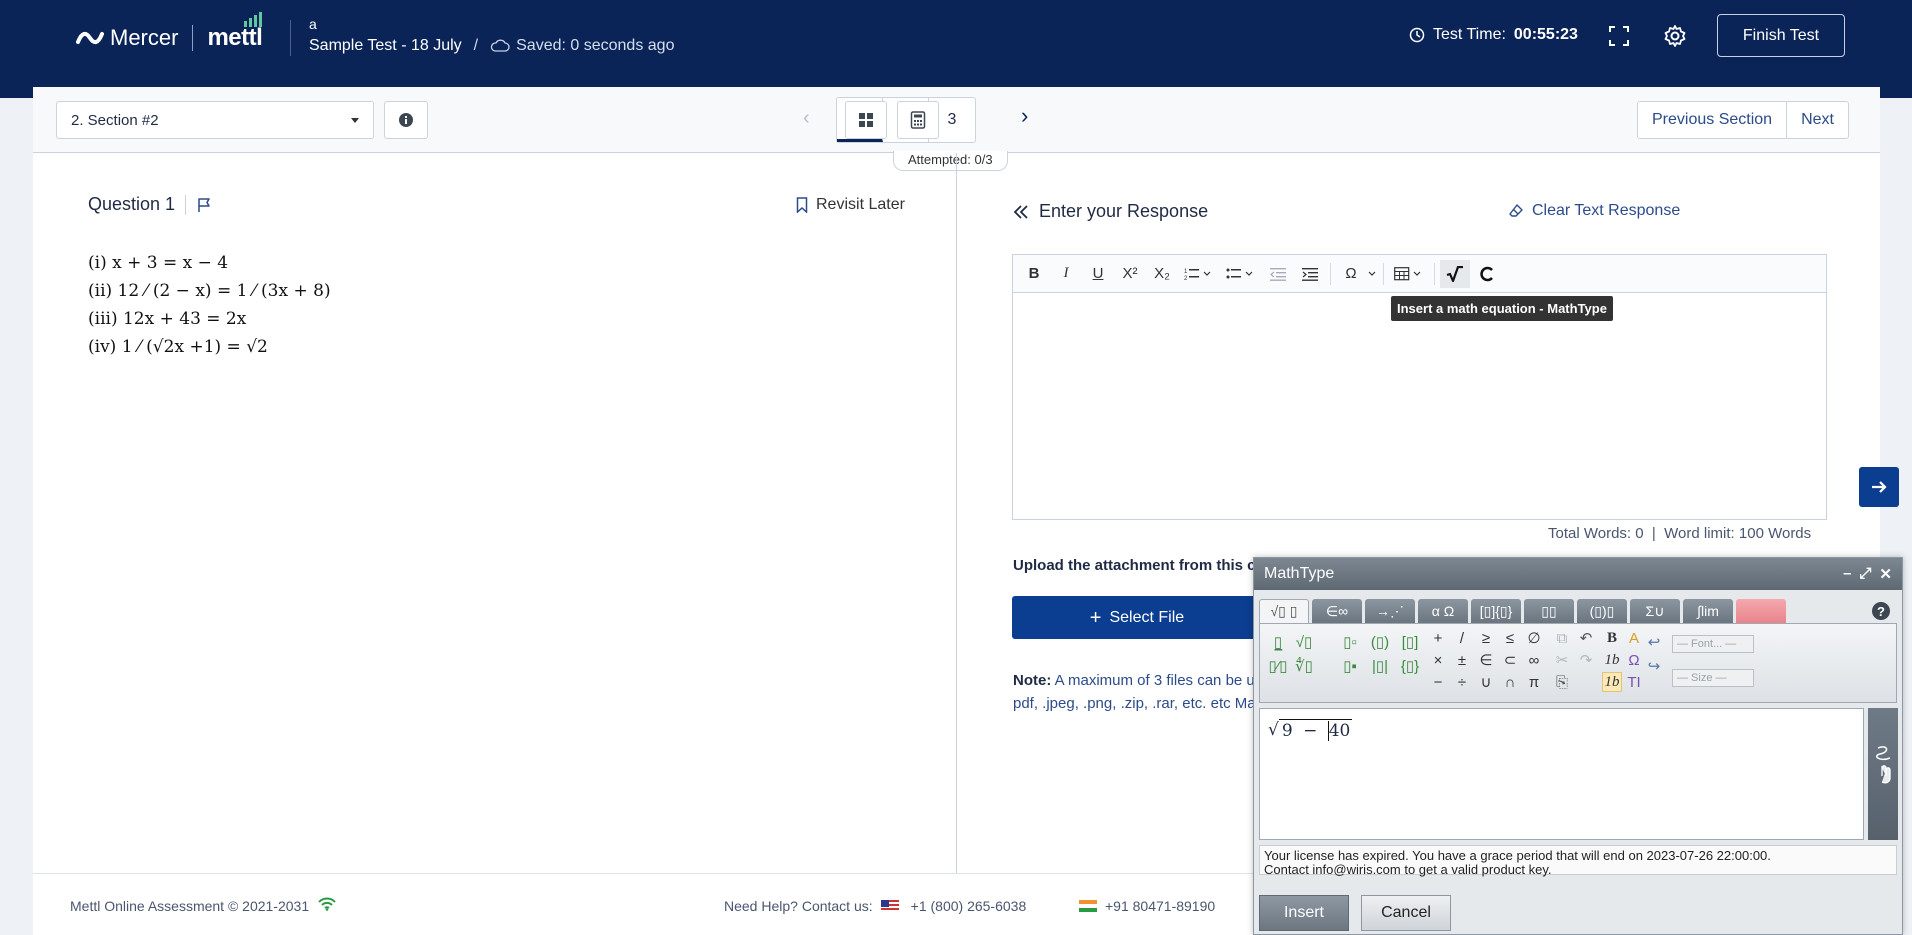 Image resolution: width=1912 pixels, height=935 pixels. What do you see at coordinates (204, 205) in the screenshot?
I see `flag-icon` at bounding box center [204, 205].